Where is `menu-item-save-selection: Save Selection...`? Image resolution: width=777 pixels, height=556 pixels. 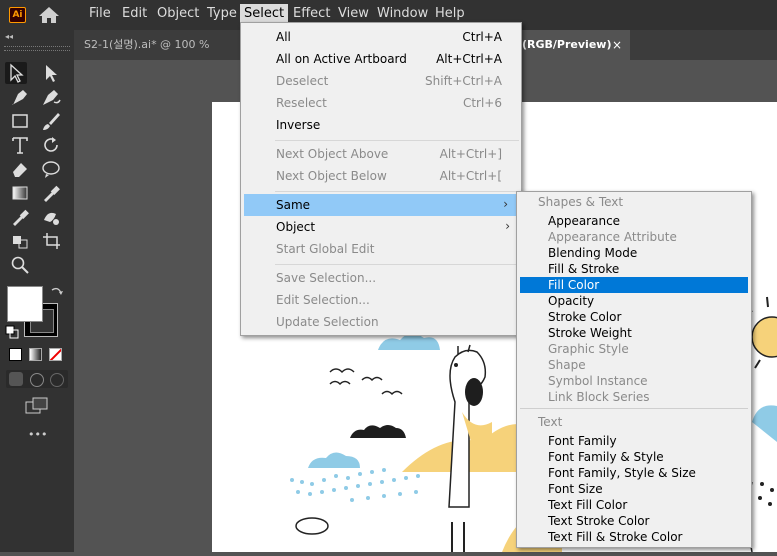 menu-item-save-selection: Save Selection... is located at coordinates (381, 278).